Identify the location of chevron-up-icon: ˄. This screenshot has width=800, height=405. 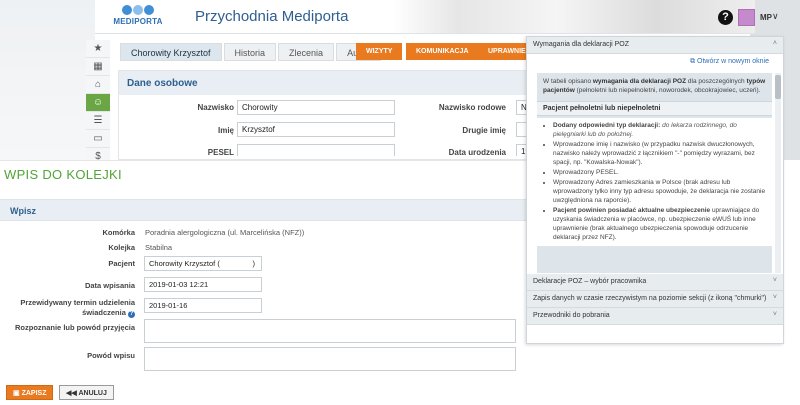
(774, 43).